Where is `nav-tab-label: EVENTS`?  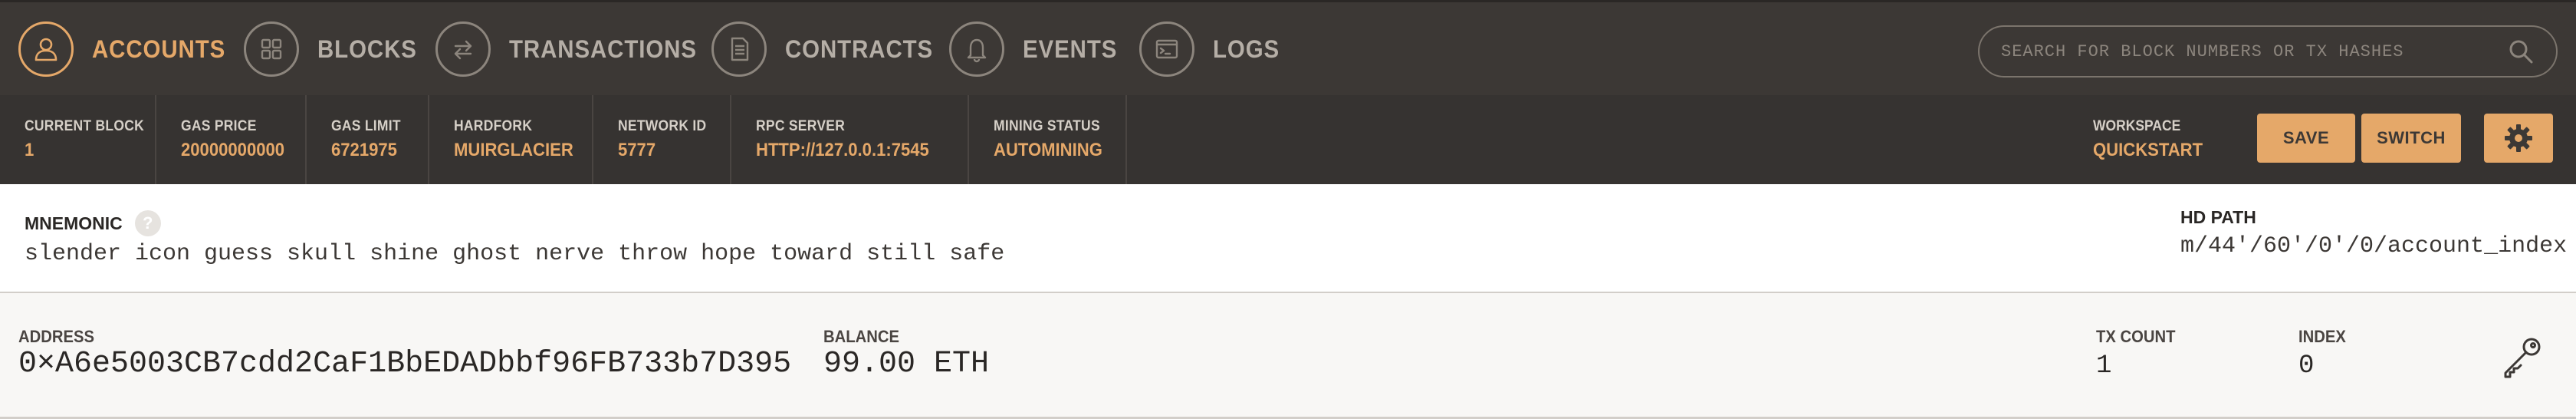
nav-tab-label: EVENTS is located at coordinates (1070, 49).